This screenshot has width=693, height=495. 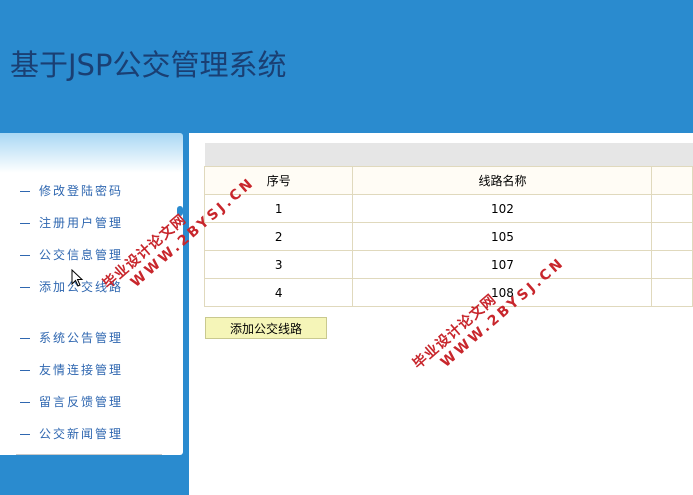 I want to click on sidebar-item-label: 注册用户管理, so click(x=81, y=223).